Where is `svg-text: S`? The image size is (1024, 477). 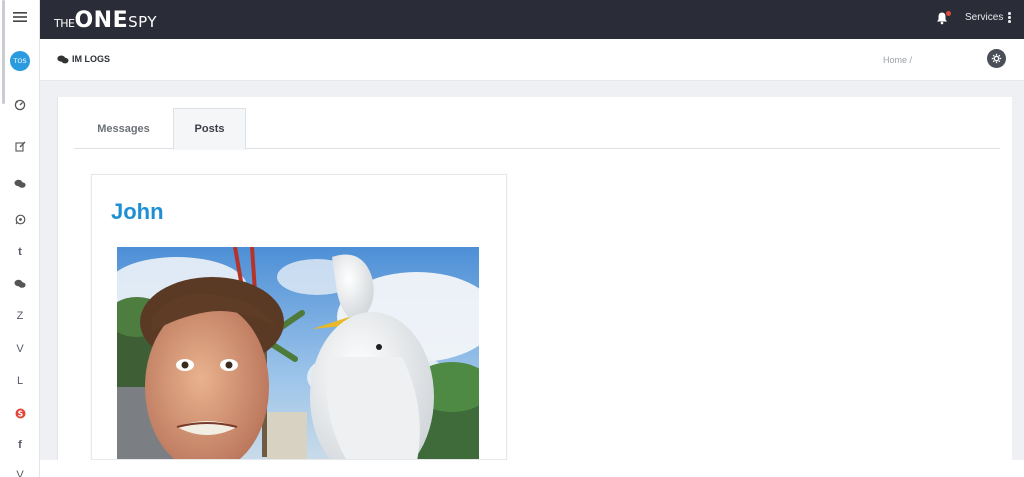 svg-text: S is located at coordinates (19, 413).